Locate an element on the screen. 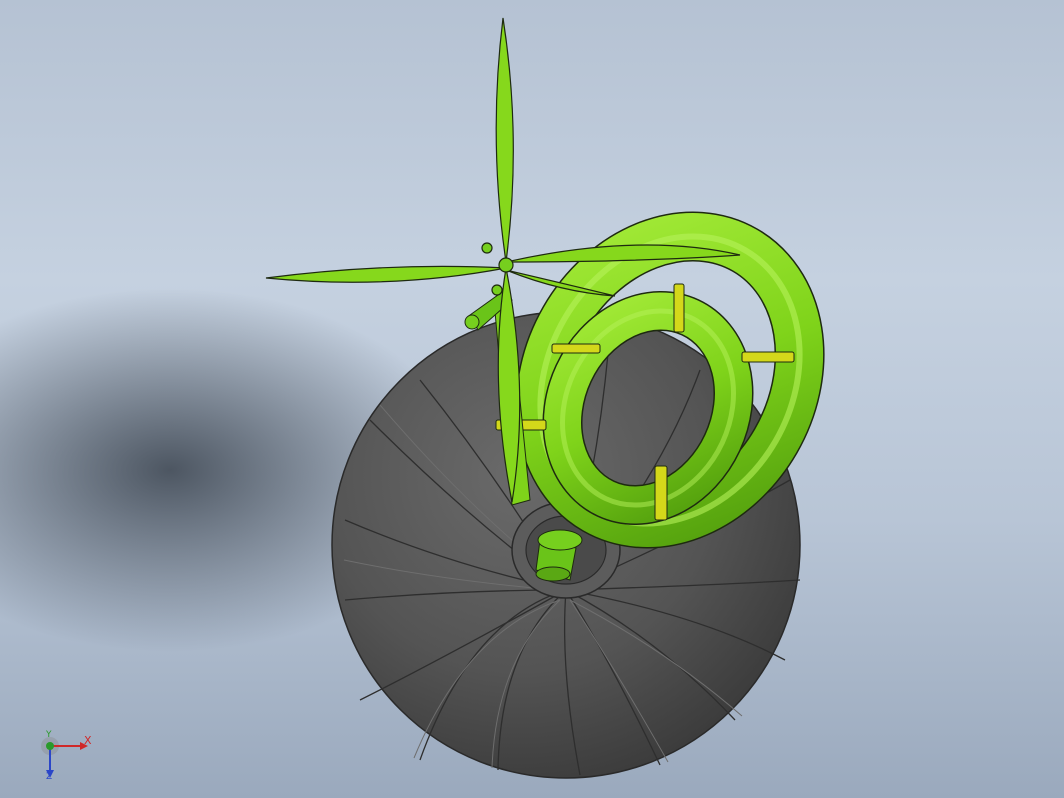 This screenshot has width=1064, height=798. blade-left is located at coordinates (386, 274).